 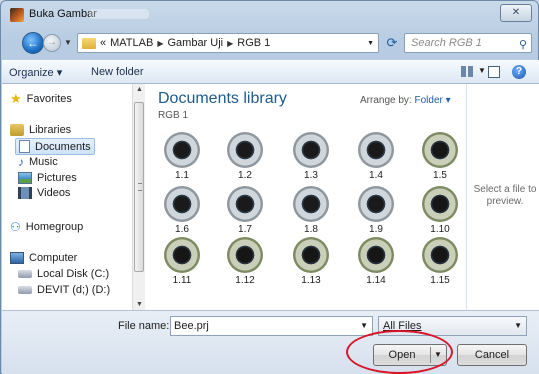 I want to click on file-name: 1.5, so click(x=440, y=175).